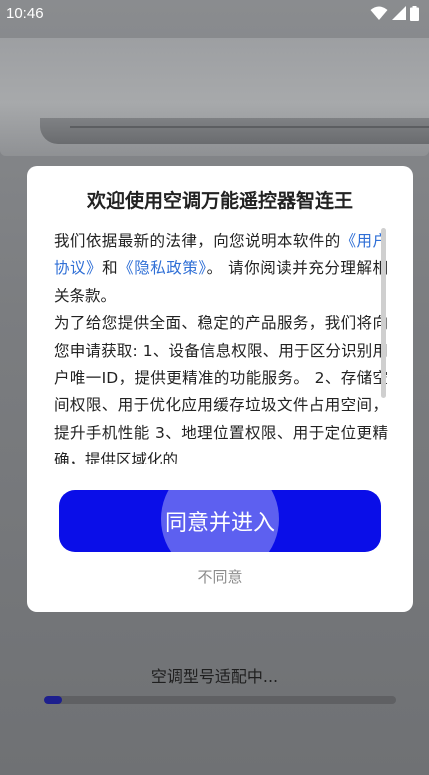 This screenshot has width=429, height=775. What do you see at coordinates (162, 268) in the screenshot?
I see `privacy-policy-link: 《隐私政策》` at bounding box center [162, 268].